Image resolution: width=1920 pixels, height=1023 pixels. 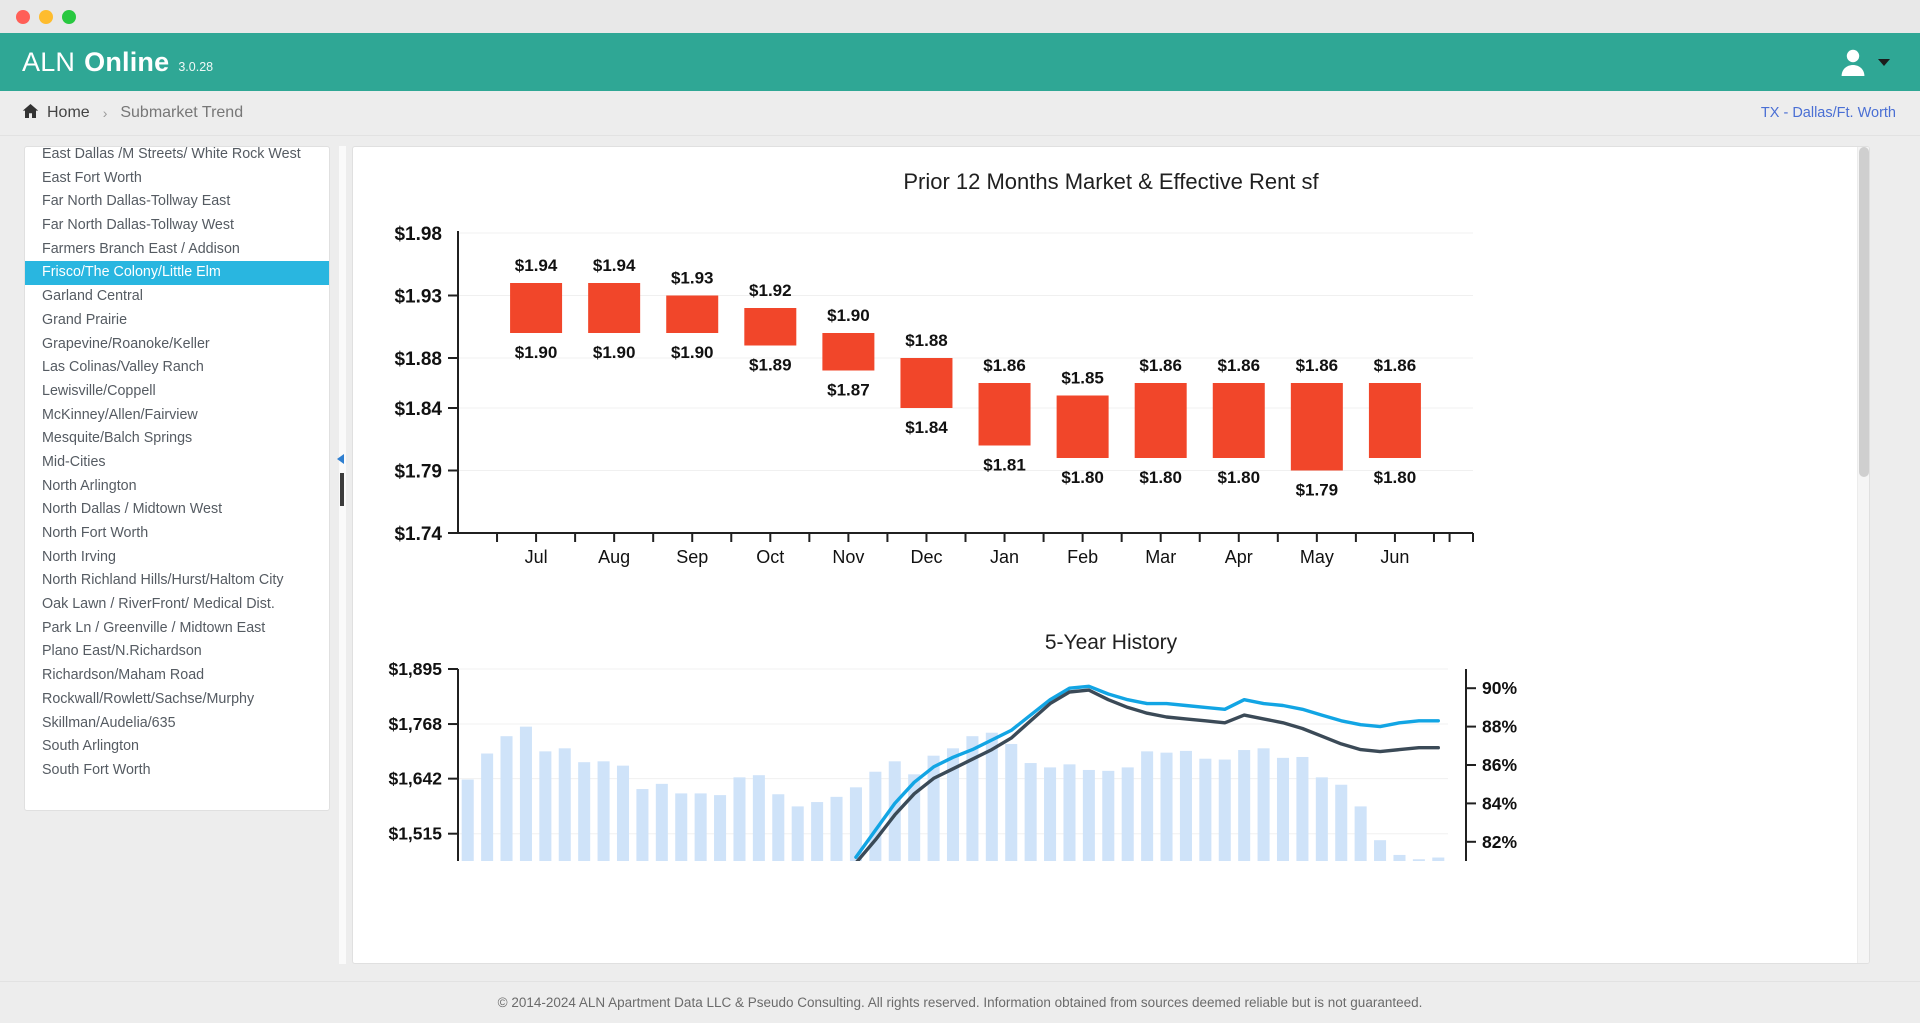 I want to click on sidebar-item: Garland Central, so click(x=177, y=297).